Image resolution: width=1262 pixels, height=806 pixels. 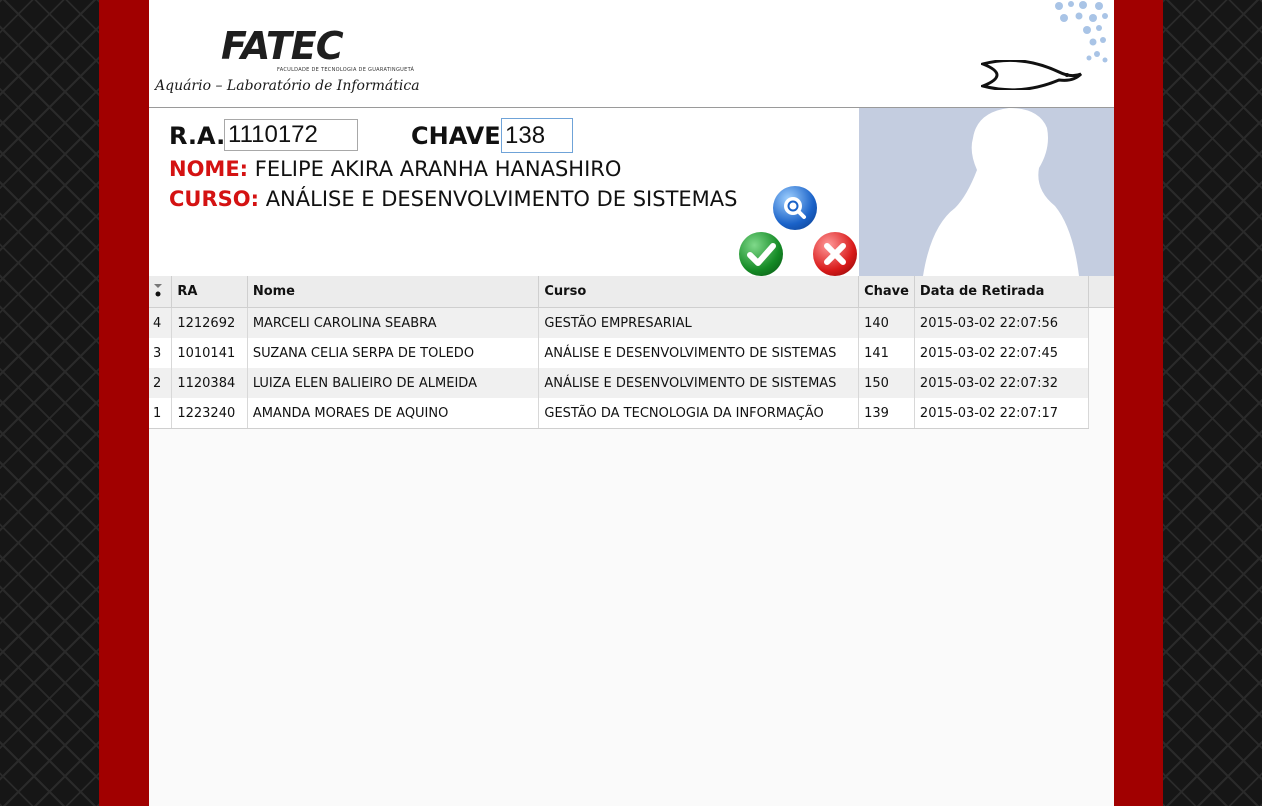 What do you see at coordinates (291, 135) in the screenshot?
I see `ra-input` at bounding box center [291, 135].